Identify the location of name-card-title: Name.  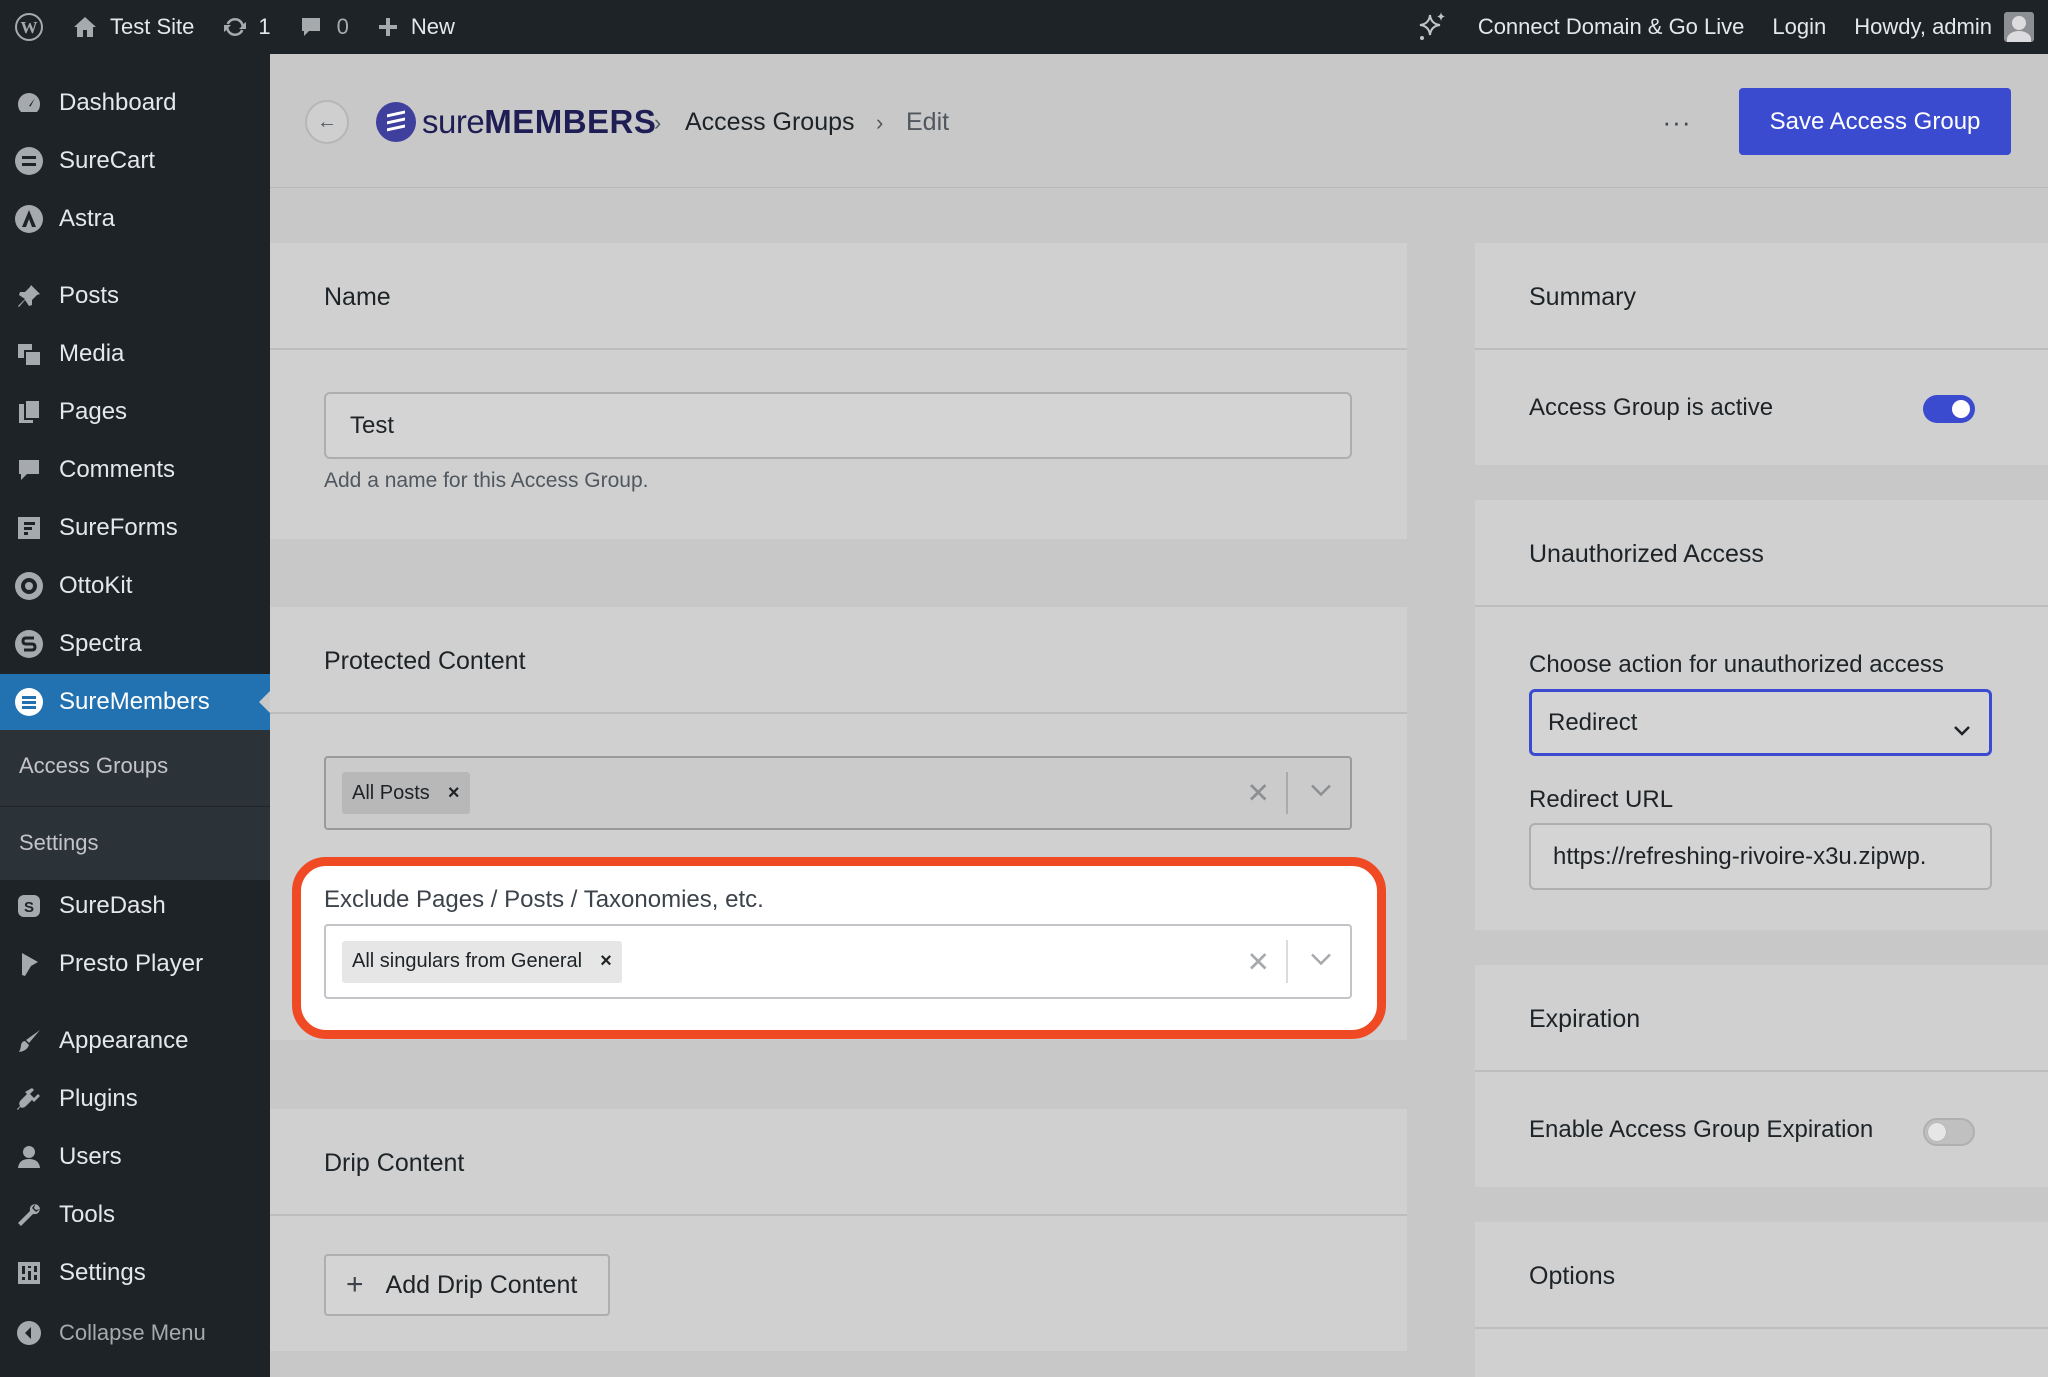
(357, 297).